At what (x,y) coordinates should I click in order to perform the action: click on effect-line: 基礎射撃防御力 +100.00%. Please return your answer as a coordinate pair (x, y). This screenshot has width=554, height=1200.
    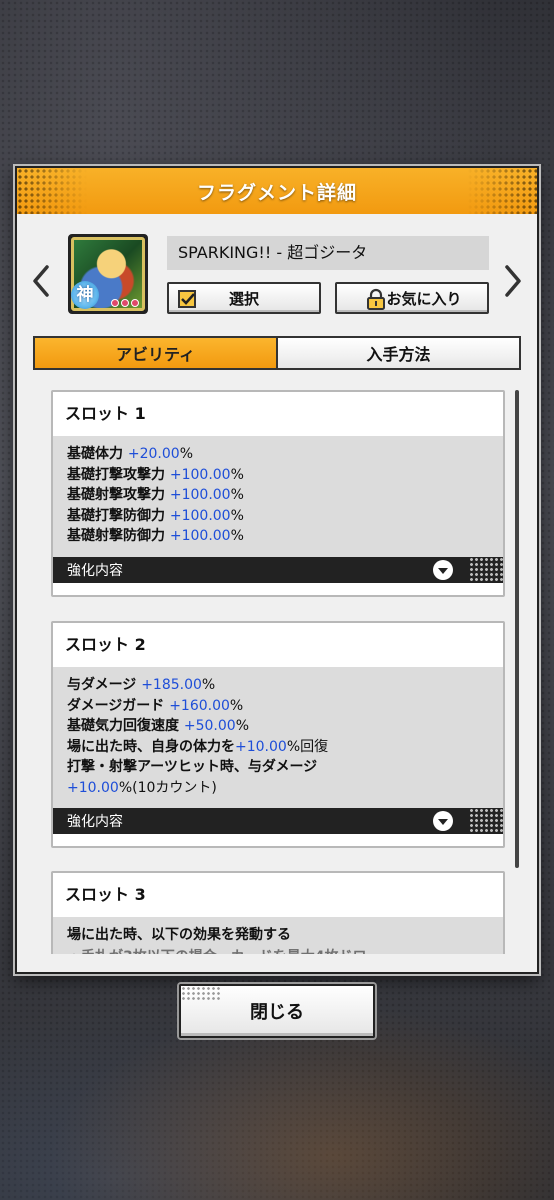
    Looking at the image, I should click on (155, 536).